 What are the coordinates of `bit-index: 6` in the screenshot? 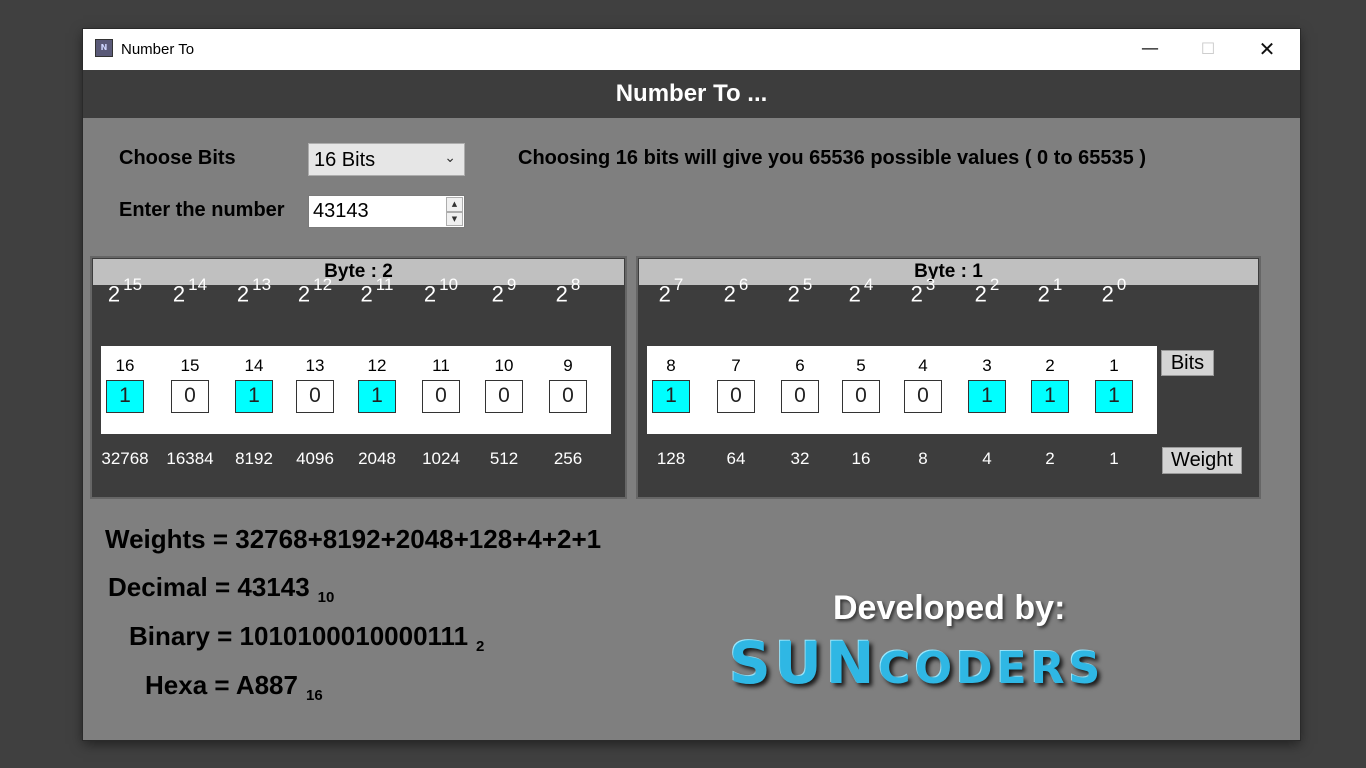 It's located at (800, 365).